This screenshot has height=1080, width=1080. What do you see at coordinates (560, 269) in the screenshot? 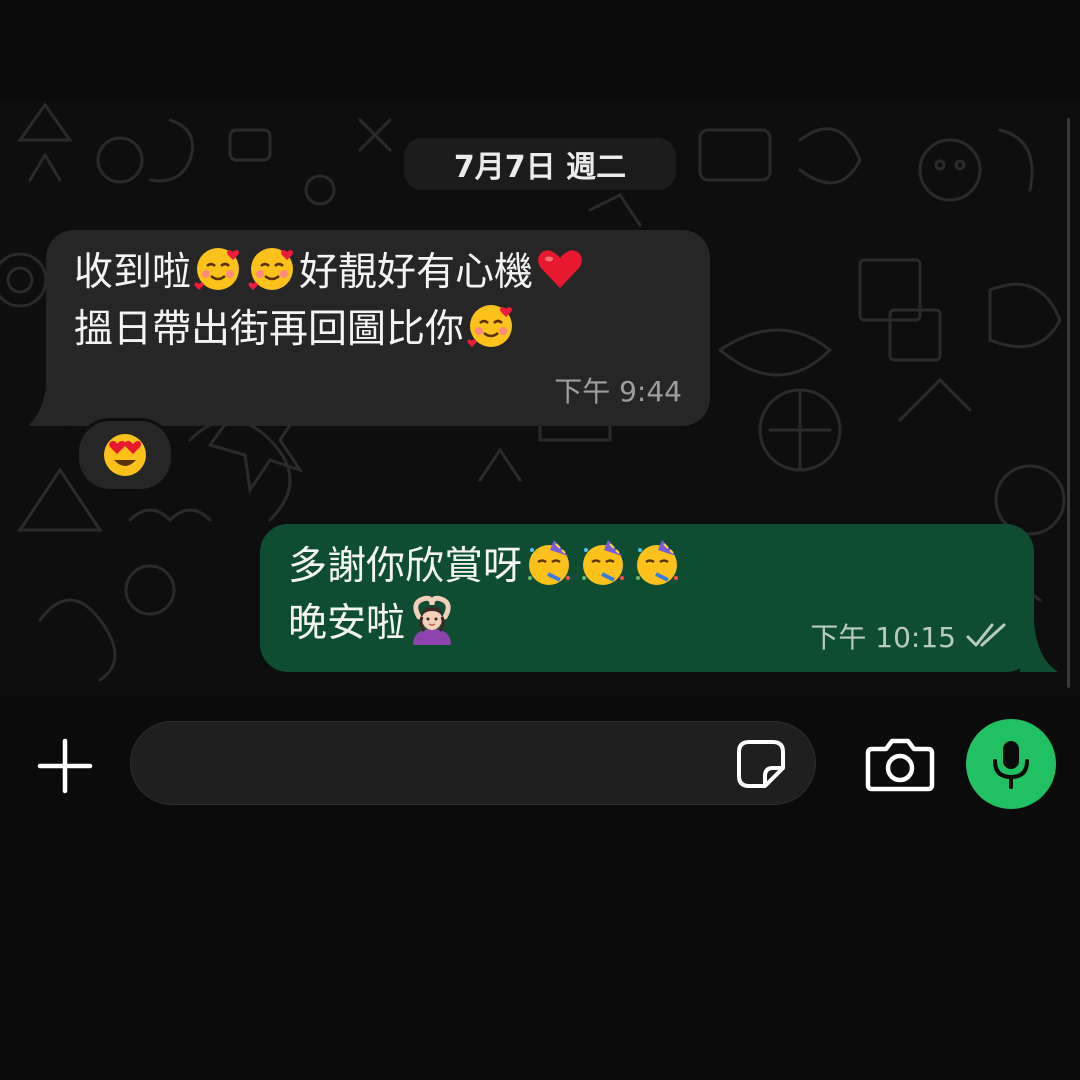
I see `red-heart-icon` at bounding box center [560, 269].